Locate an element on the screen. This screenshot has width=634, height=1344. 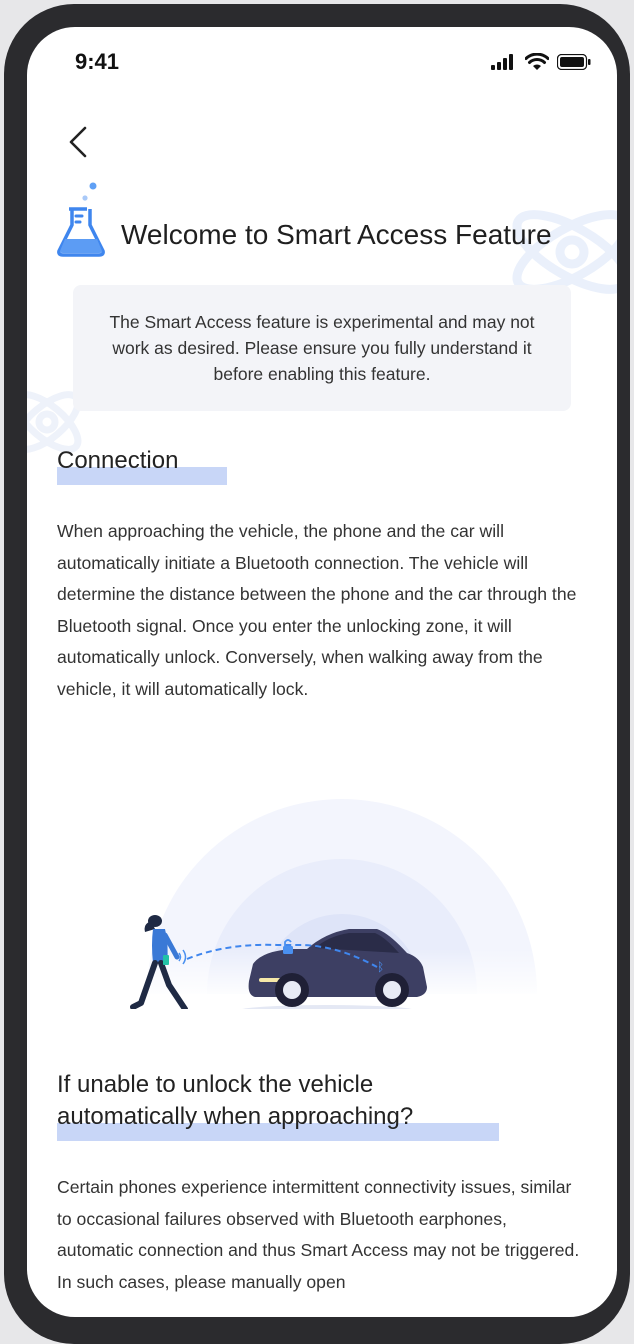
back-button is located at coordinates (78, 142).